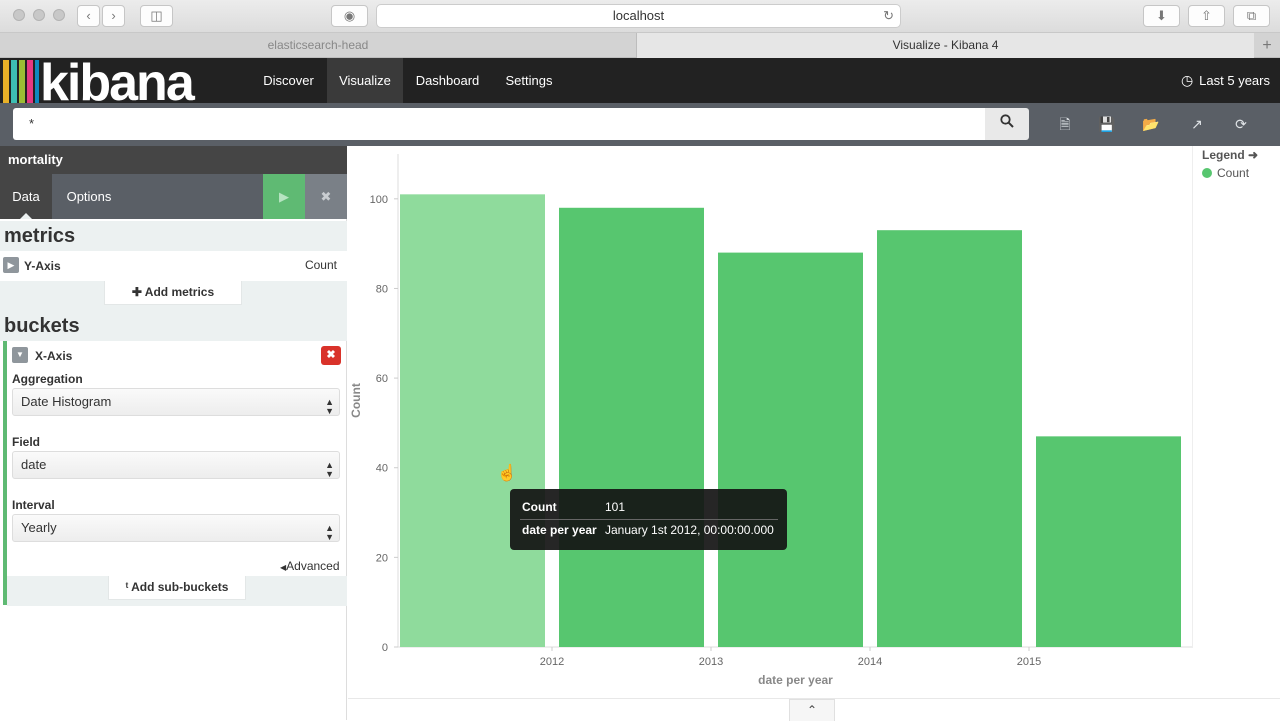 This screenshot has height=721, width=1280. Describe the element at coordinates (156, 16) in the screenshot. I see `sidebar-toggle-icon: ◫` at that location.